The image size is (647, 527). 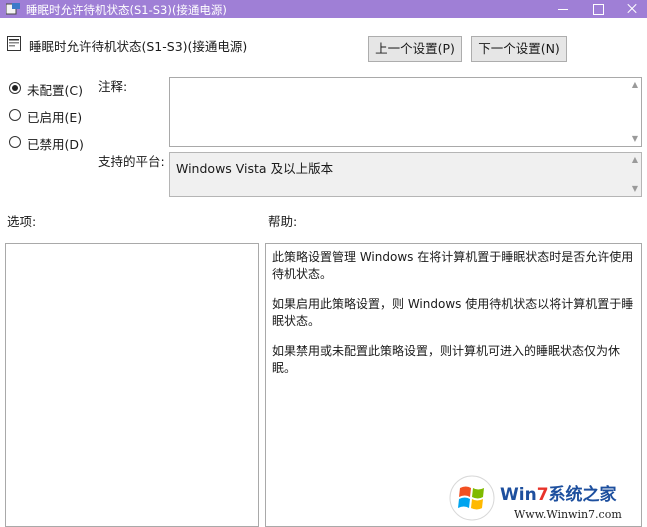 What do you see at coordinates (453, 265) in the screenshot?
I see `help-paragraph: 此策略设置管理 Windows 在将计算机置于睡眠状态时是否允许使用待机状态。` at bounding box center [453, 265].